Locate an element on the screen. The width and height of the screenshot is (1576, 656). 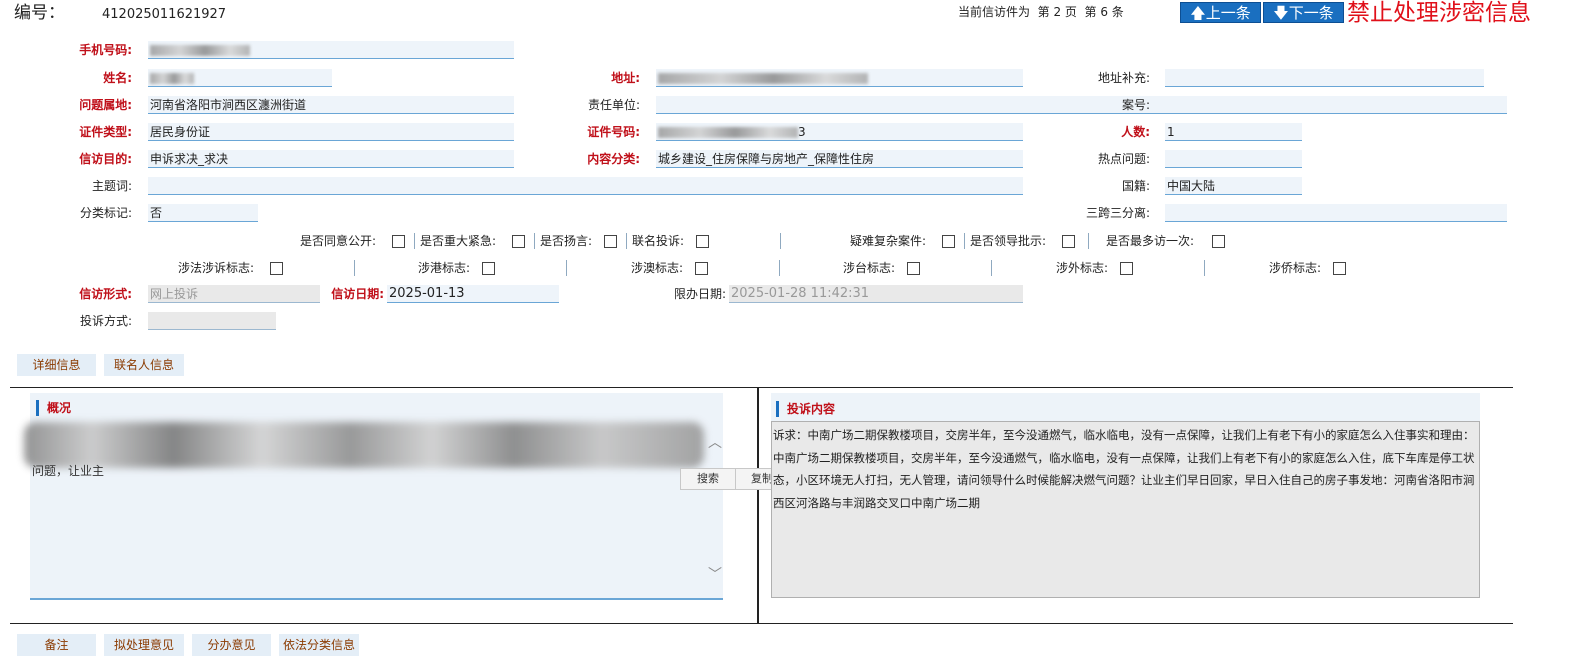
purpose-field: 申诉求决_求决 is located at coordinates (331, 159).